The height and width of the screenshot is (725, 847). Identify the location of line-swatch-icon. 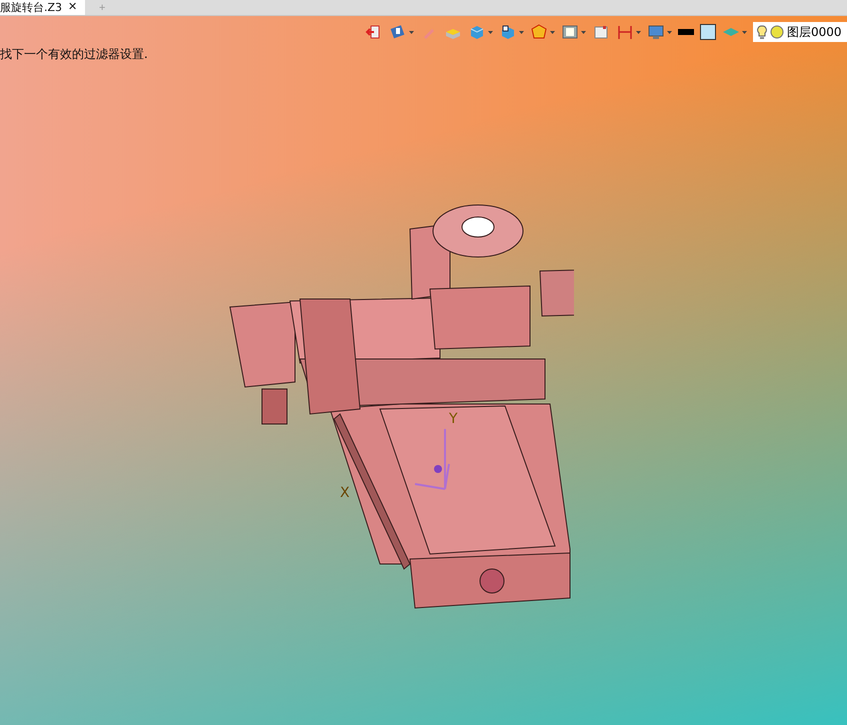
(686, 32).